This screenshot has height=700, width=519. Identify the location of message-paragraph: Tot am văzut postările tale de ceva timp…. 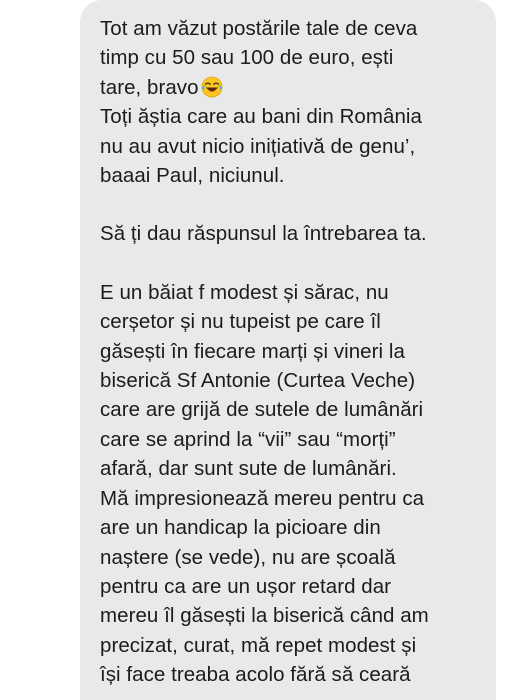
(289, 58).